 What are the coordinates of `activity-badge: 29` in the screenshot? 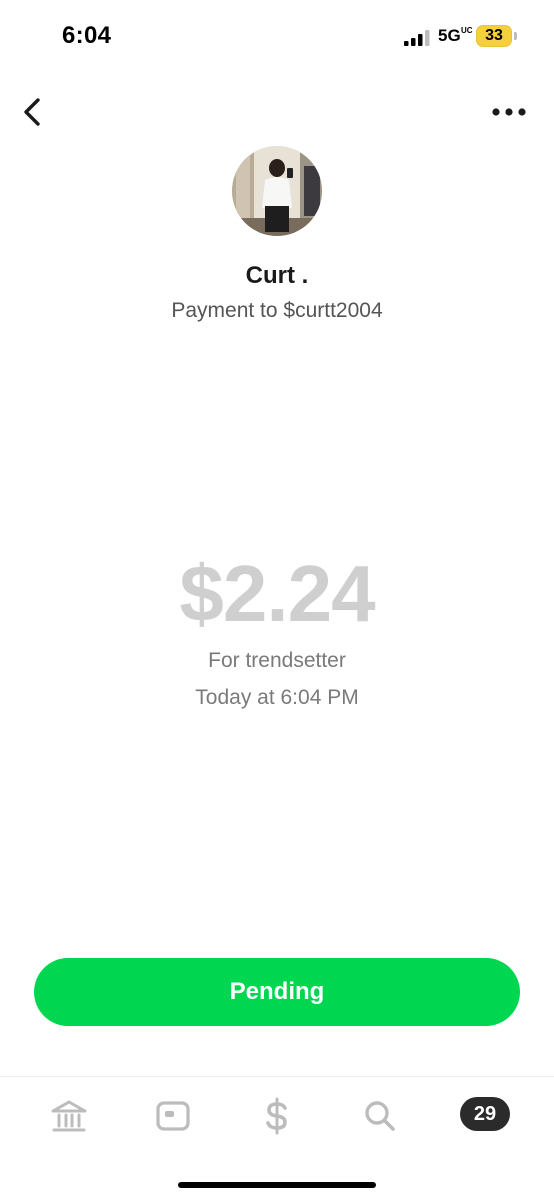 It's located at (485, 1114).